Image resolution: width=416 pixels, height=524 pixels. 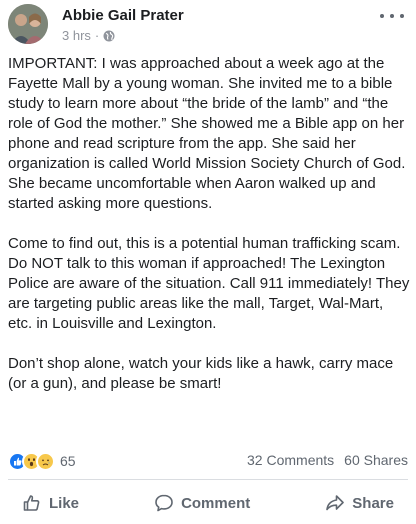 I want to click on engagement-counts: 32 Comments 60 Shares, so click(x=327, y=460).